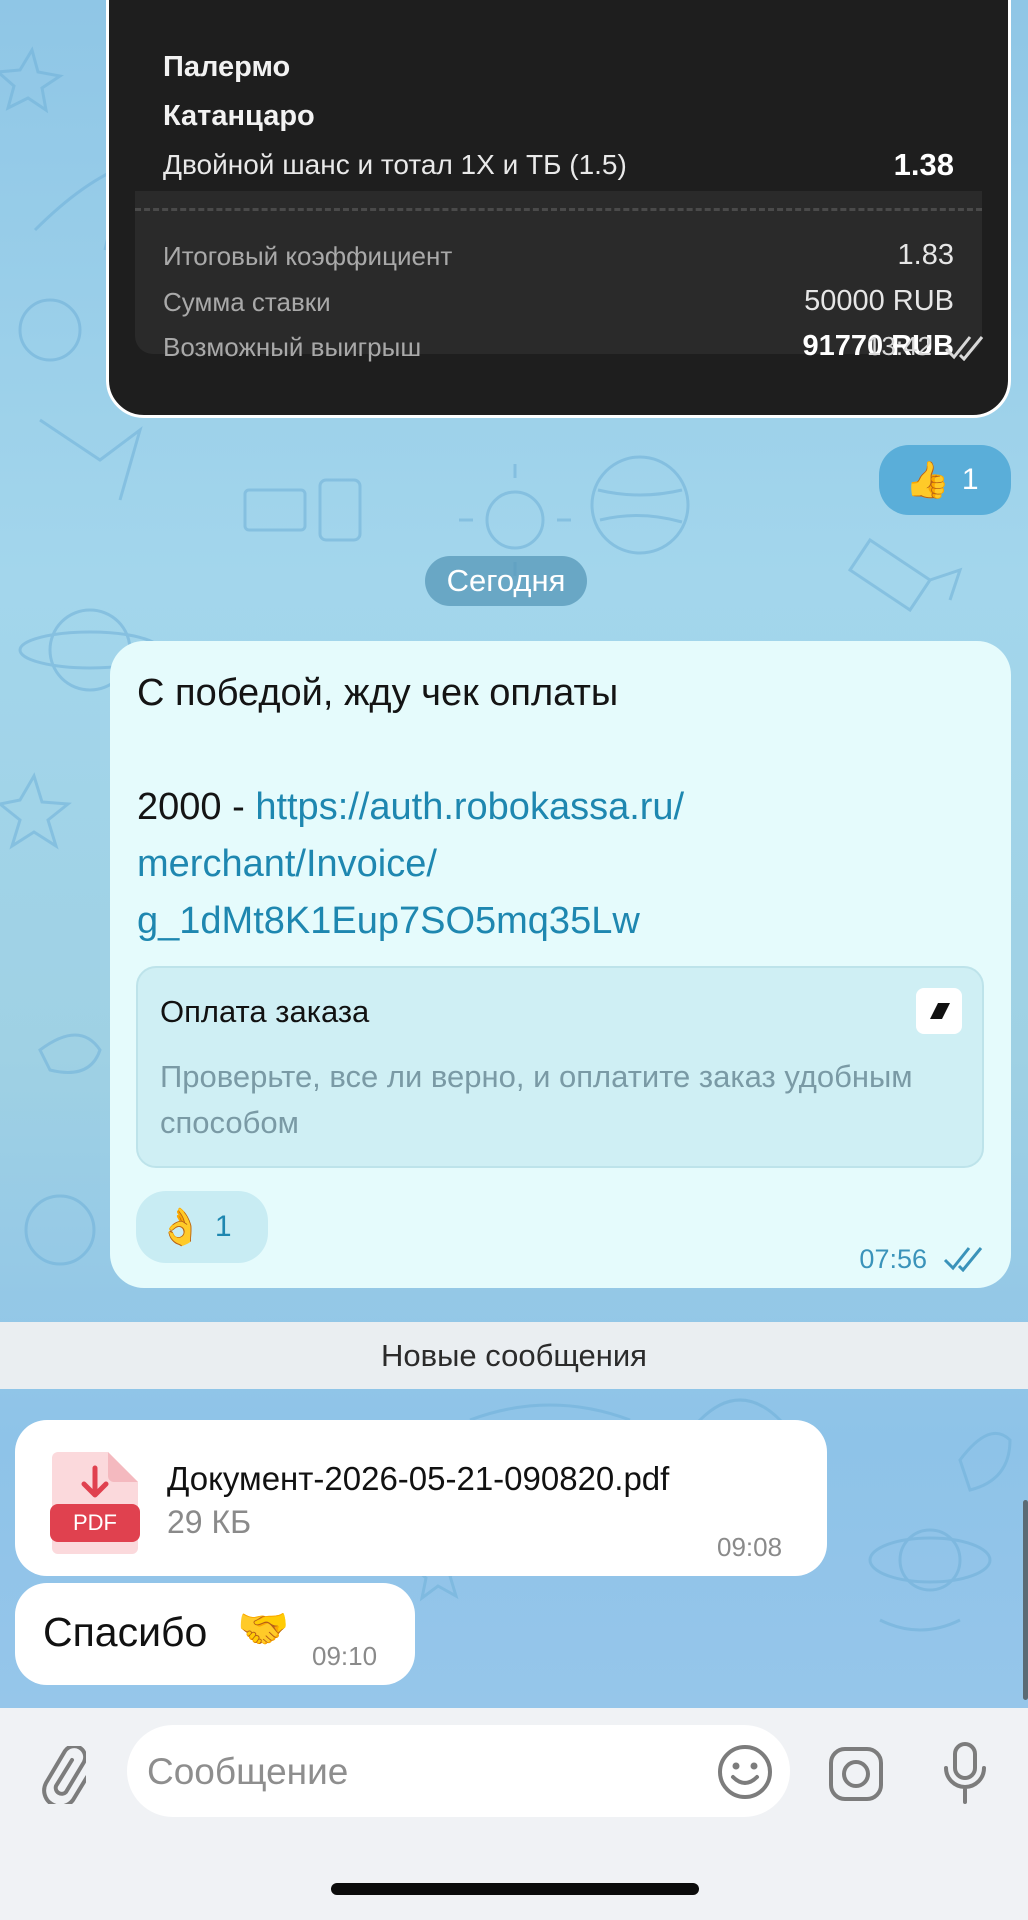  I want to click on total-odds-label: Итоговый коэффициент, so click(308, 256).